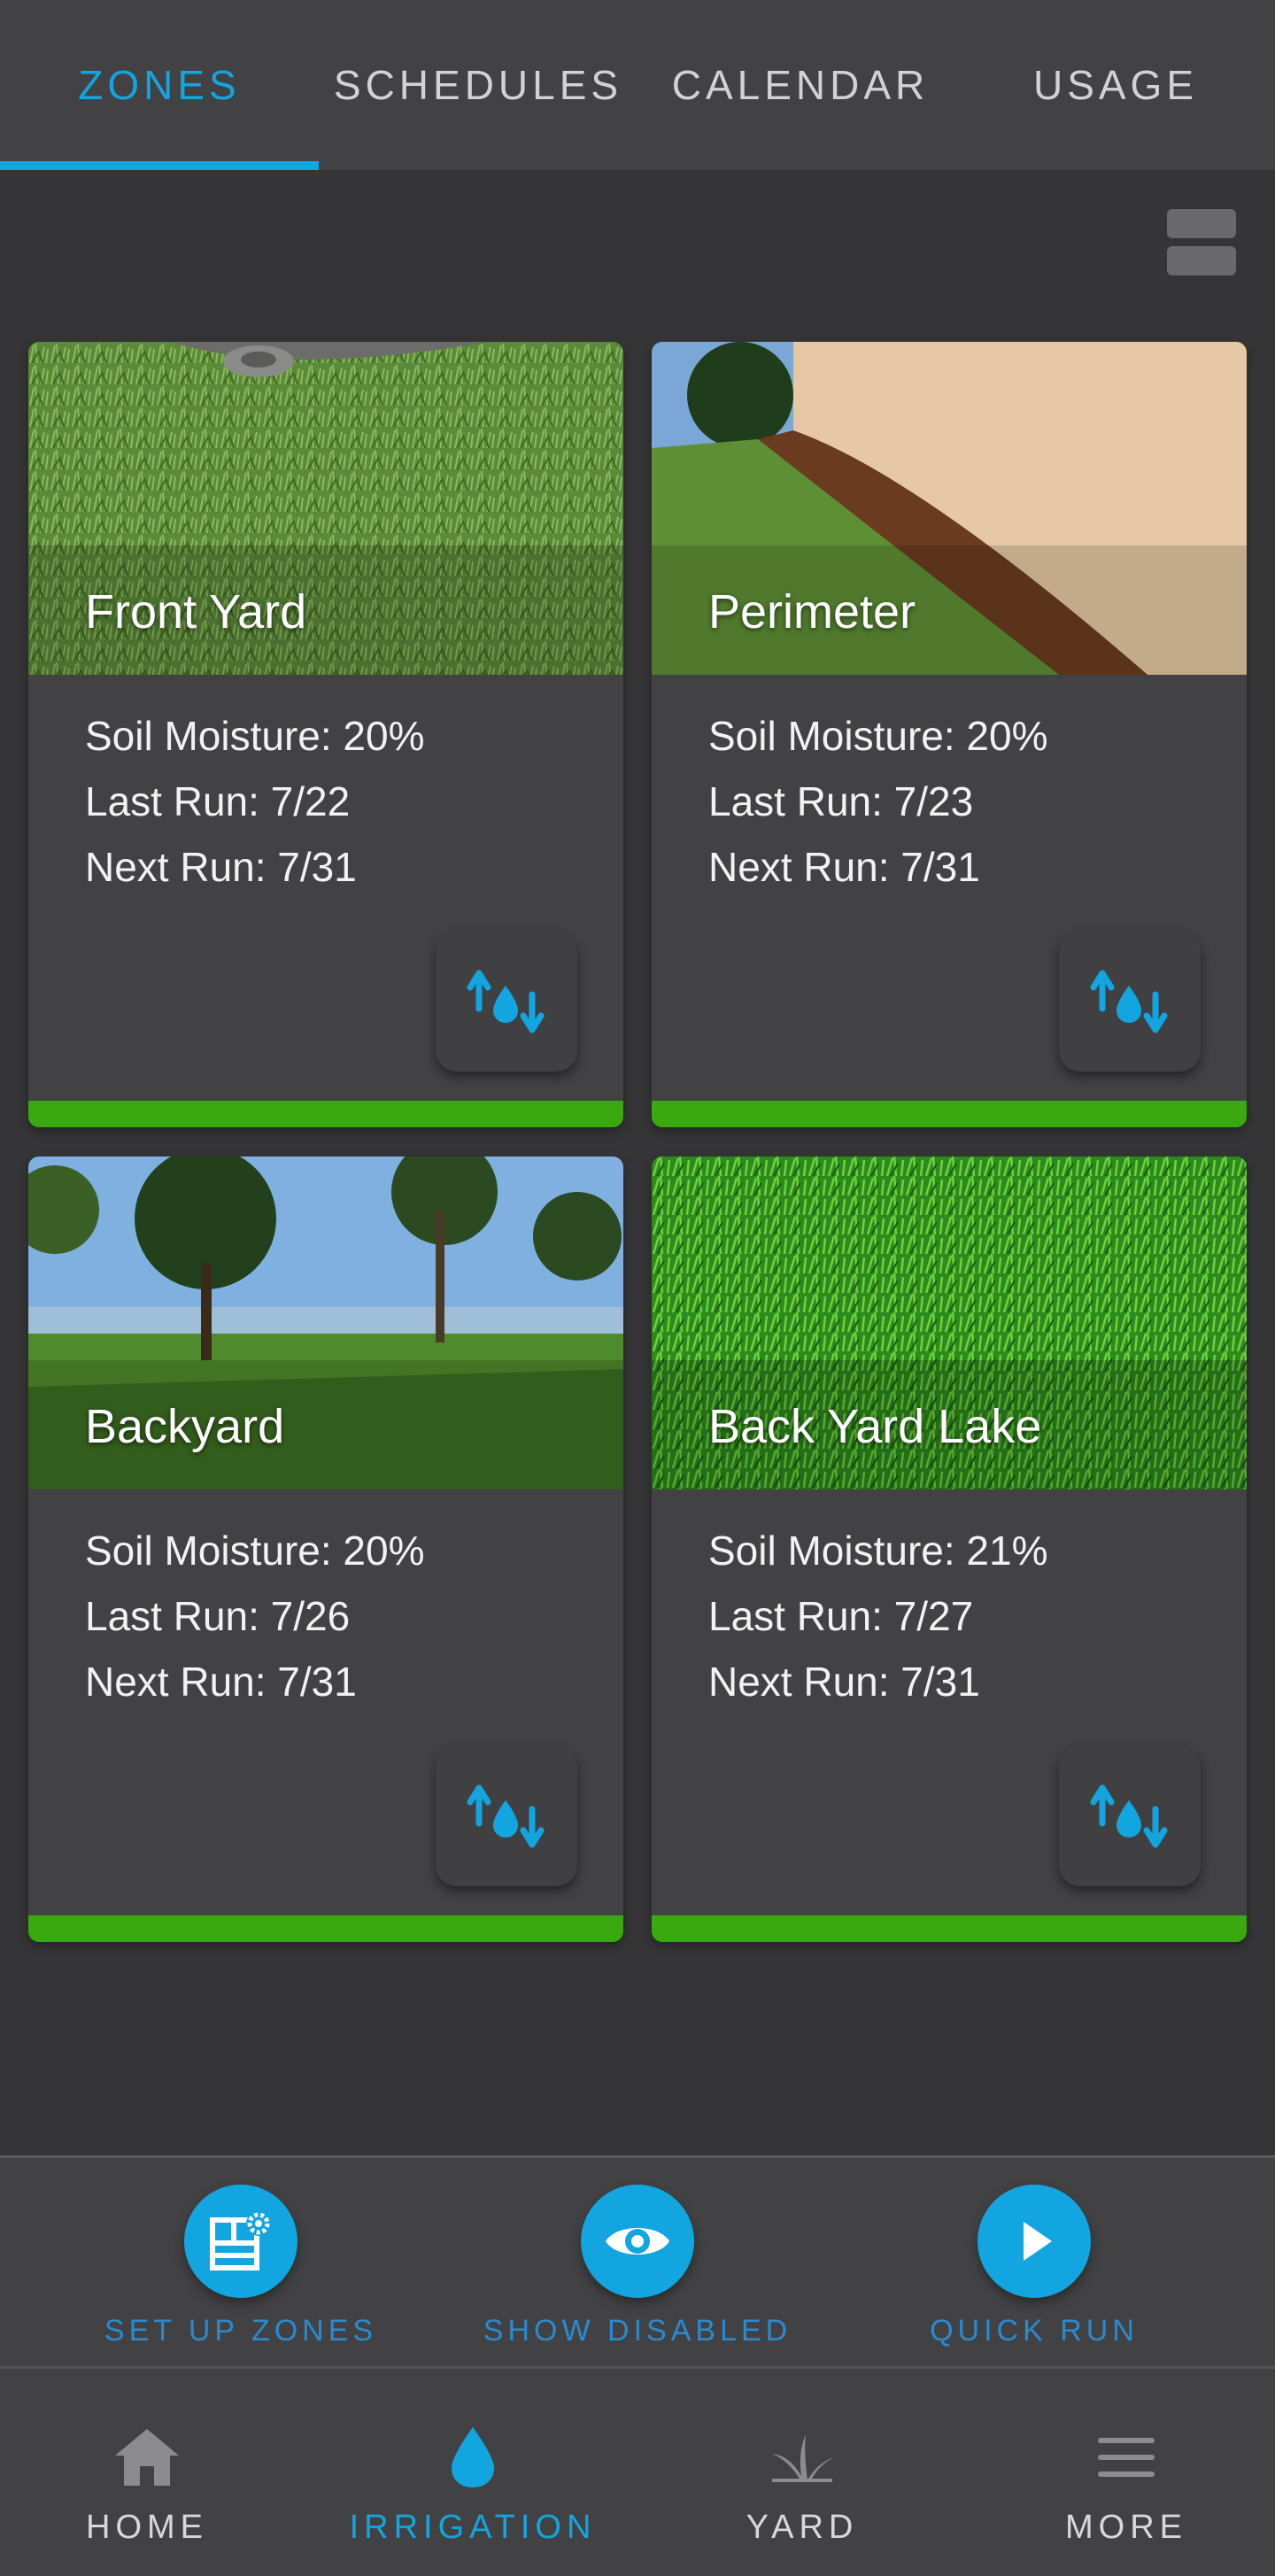 Image resolution: width=1275 pixels, height=2576 pixels. What do you see at coordinates (1115, 85) in the screenshot?
I see `tab-usage: USAGE` at bounding box center [1115, 85].